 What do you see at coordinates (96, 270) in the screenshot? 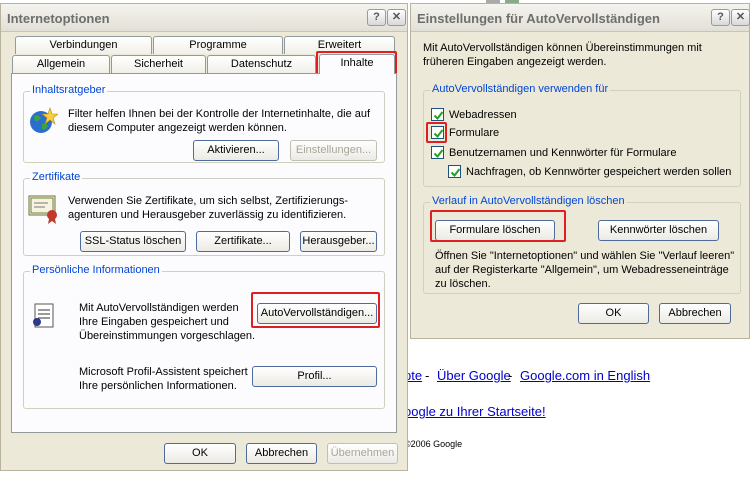
I see `group-legend: Persönliche Informationen` at bounding box center [96, 270].